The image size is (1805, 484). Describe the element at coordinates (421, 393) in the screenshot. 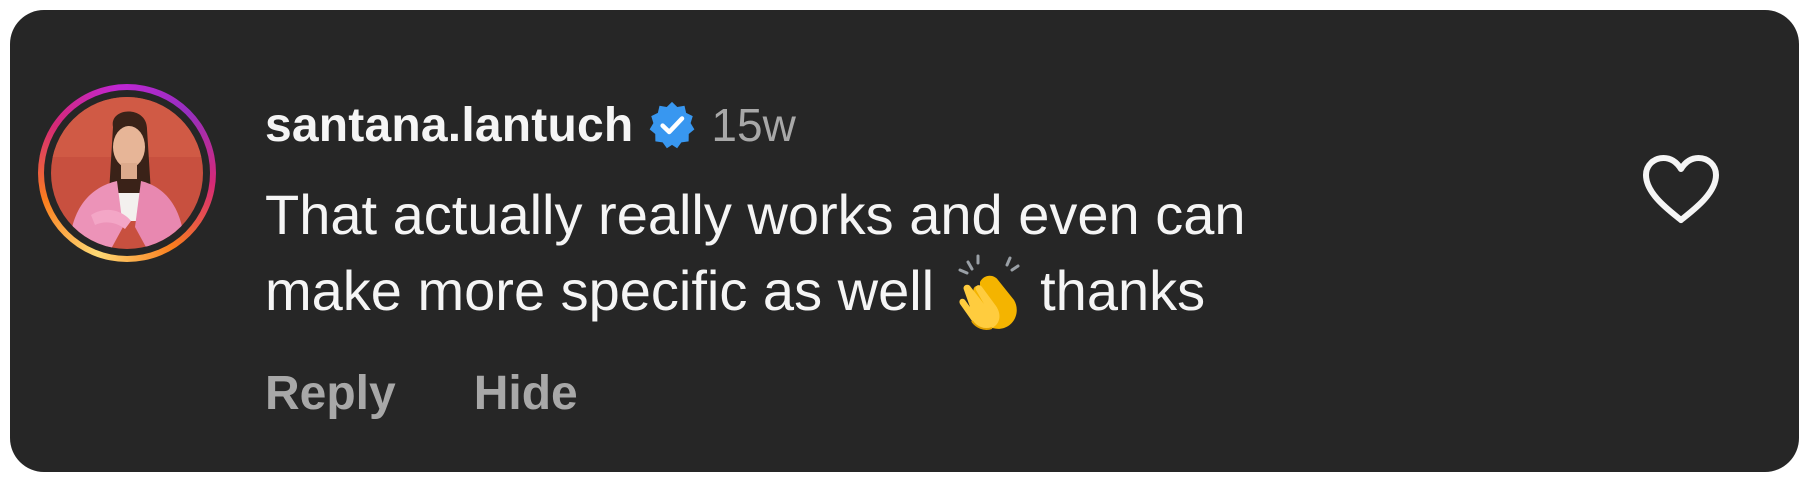

I see `comment-actions: Reply Hide` at that location.